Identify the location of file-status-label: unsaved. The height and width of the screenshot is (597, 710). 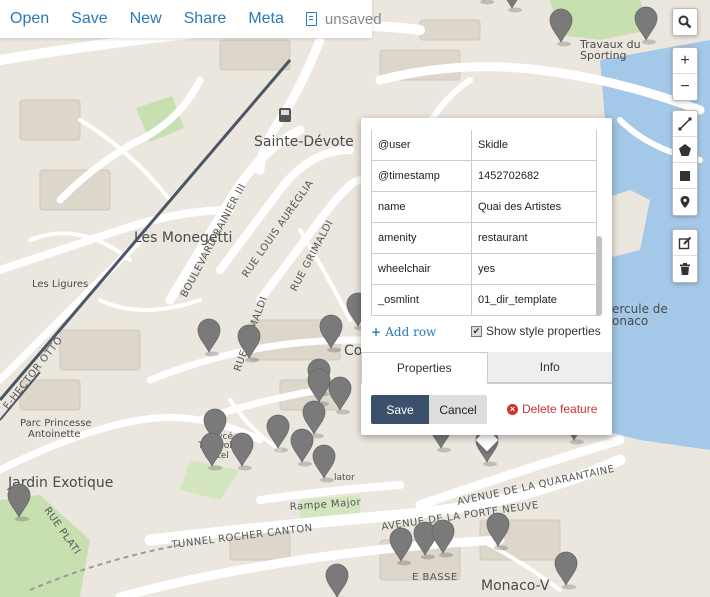
(353, 19).